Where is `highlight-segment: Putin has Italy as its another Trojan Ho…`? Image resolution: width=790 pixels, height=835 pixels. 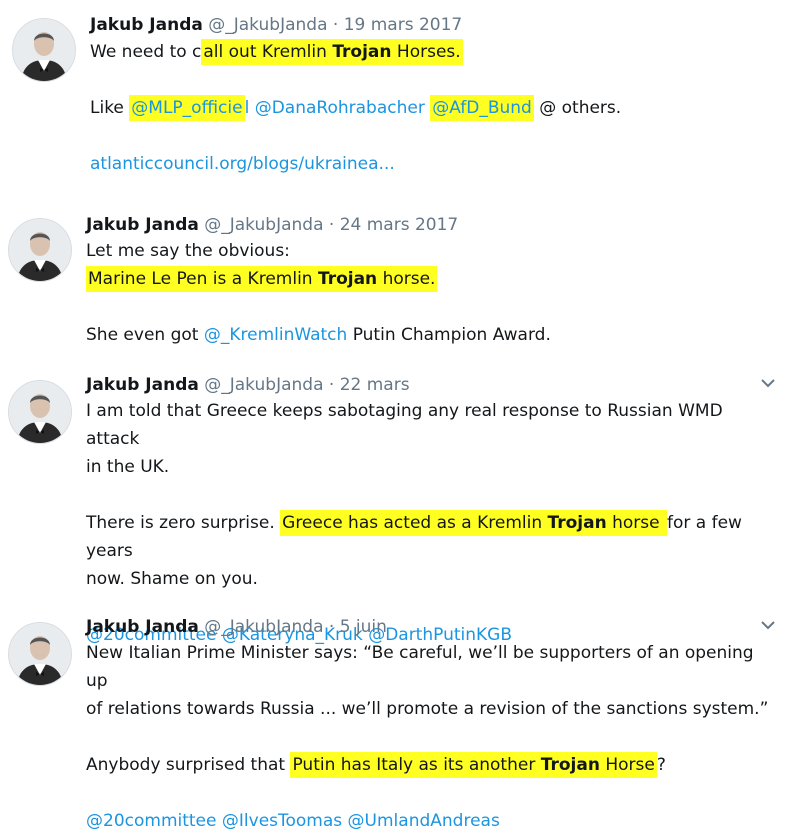 highlight-segment: Putin has Italy as its another Trojan Ho… is located at coordinates (473, 765).